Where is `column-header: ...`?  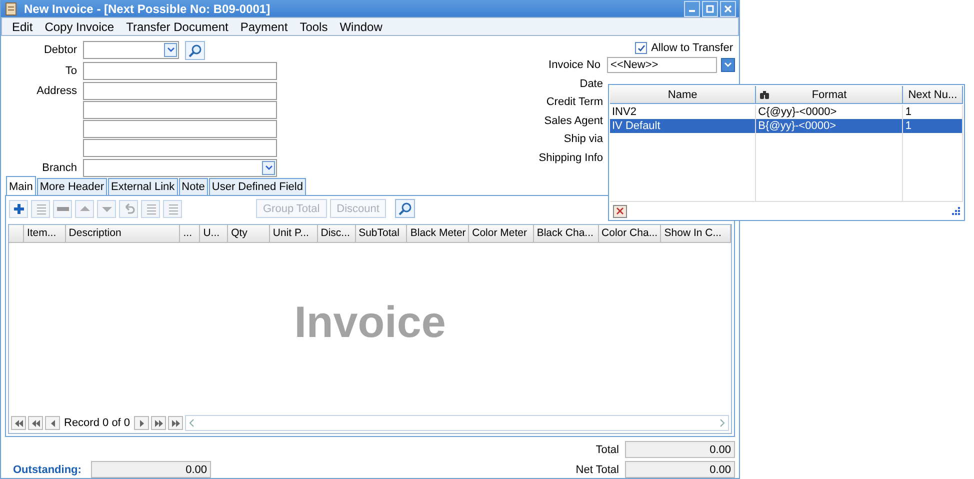 column-header: ... is located at coordinates (190, 233).